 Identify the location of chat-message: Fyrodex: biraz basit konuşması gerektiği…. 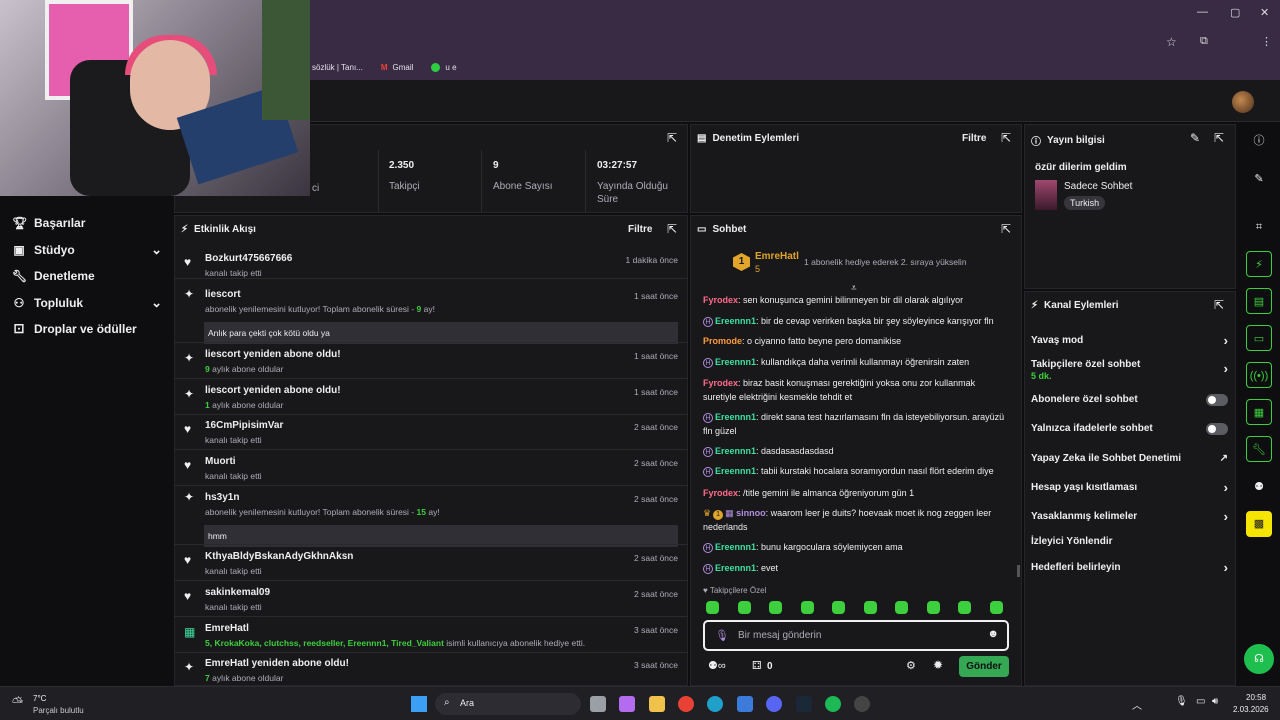
(856, 390).